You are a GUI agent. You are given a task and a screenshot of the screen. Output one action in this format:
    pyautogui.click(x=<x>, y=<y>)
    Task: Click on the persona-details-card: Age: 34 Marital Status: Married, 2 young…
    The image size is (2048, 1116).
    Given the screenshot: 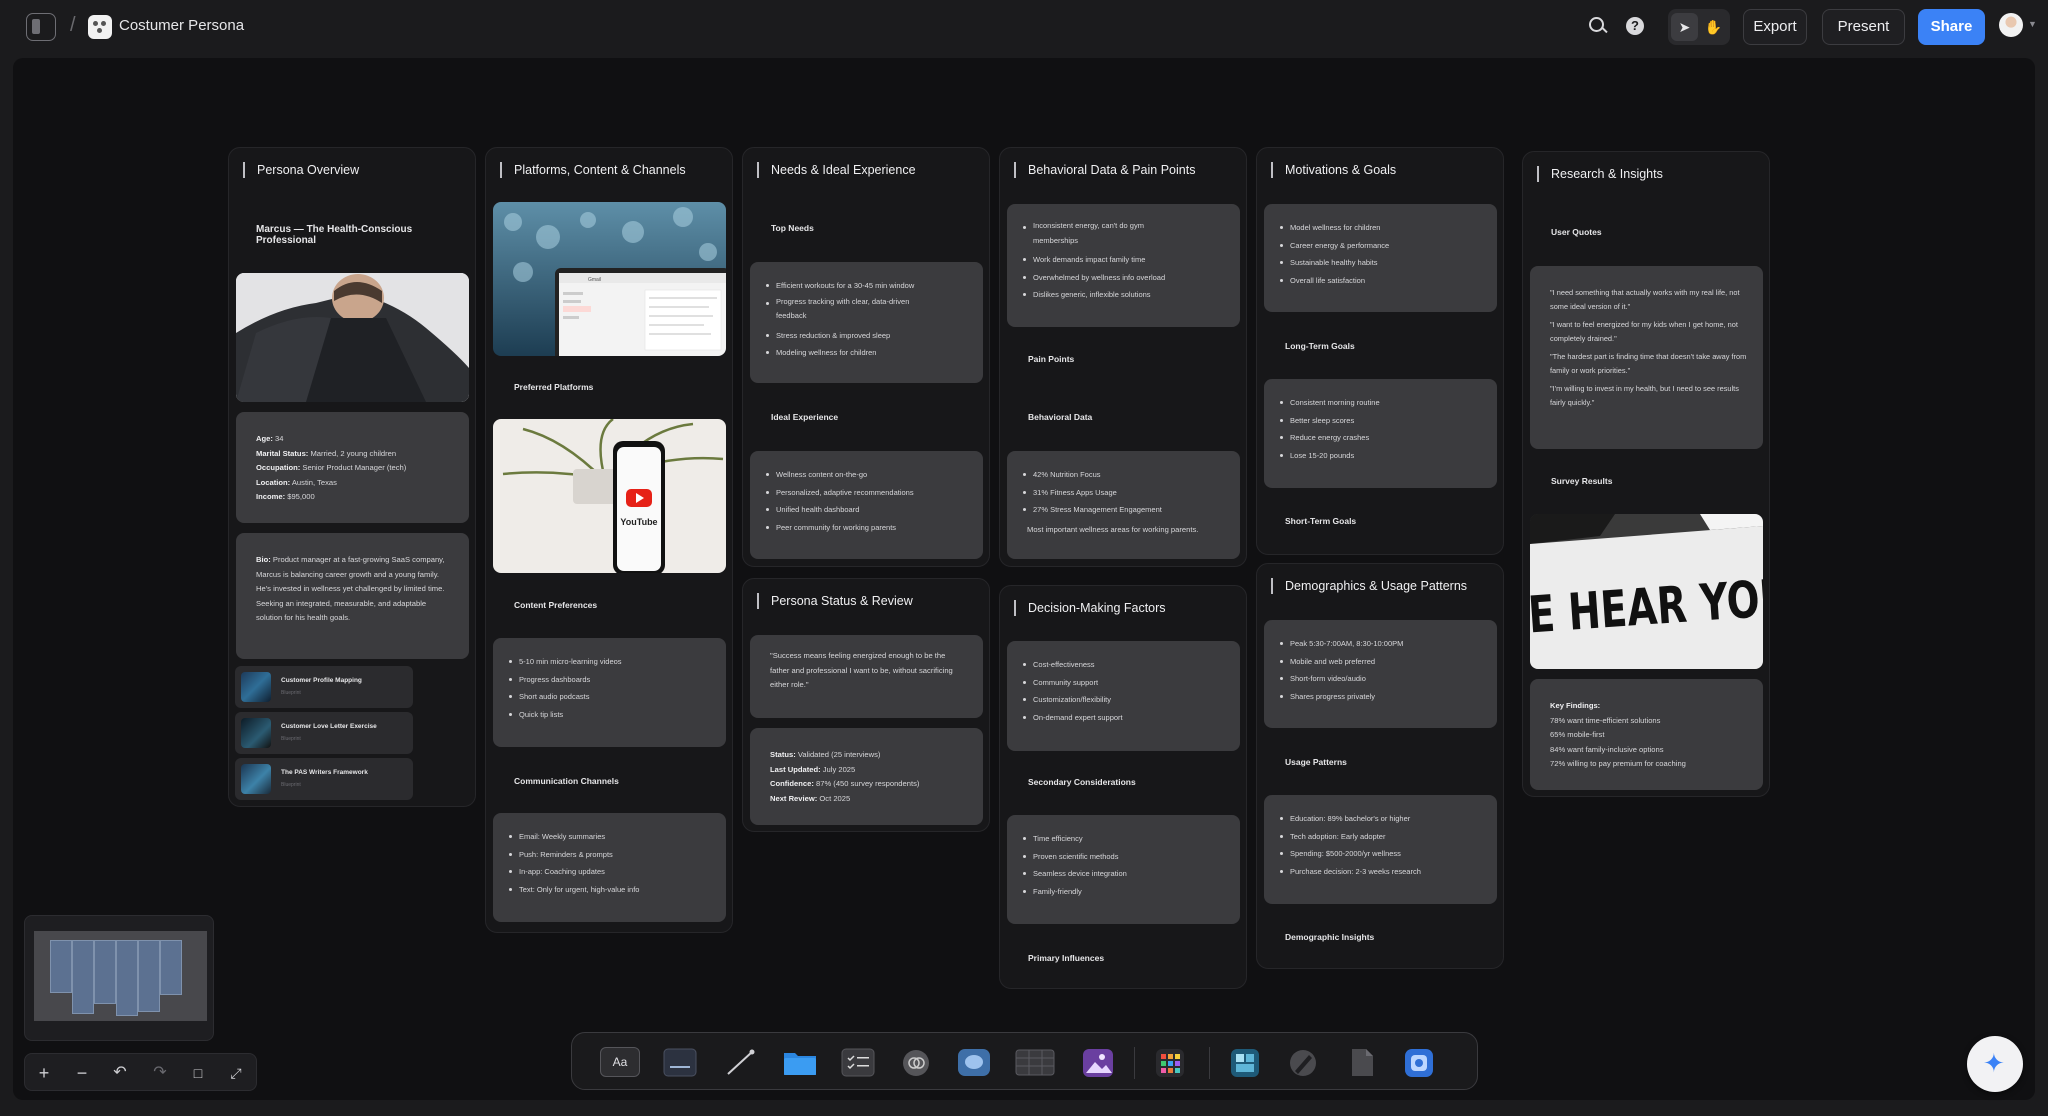 What is the action you would take?
    pyautogui.click(x=352, y=467)
    